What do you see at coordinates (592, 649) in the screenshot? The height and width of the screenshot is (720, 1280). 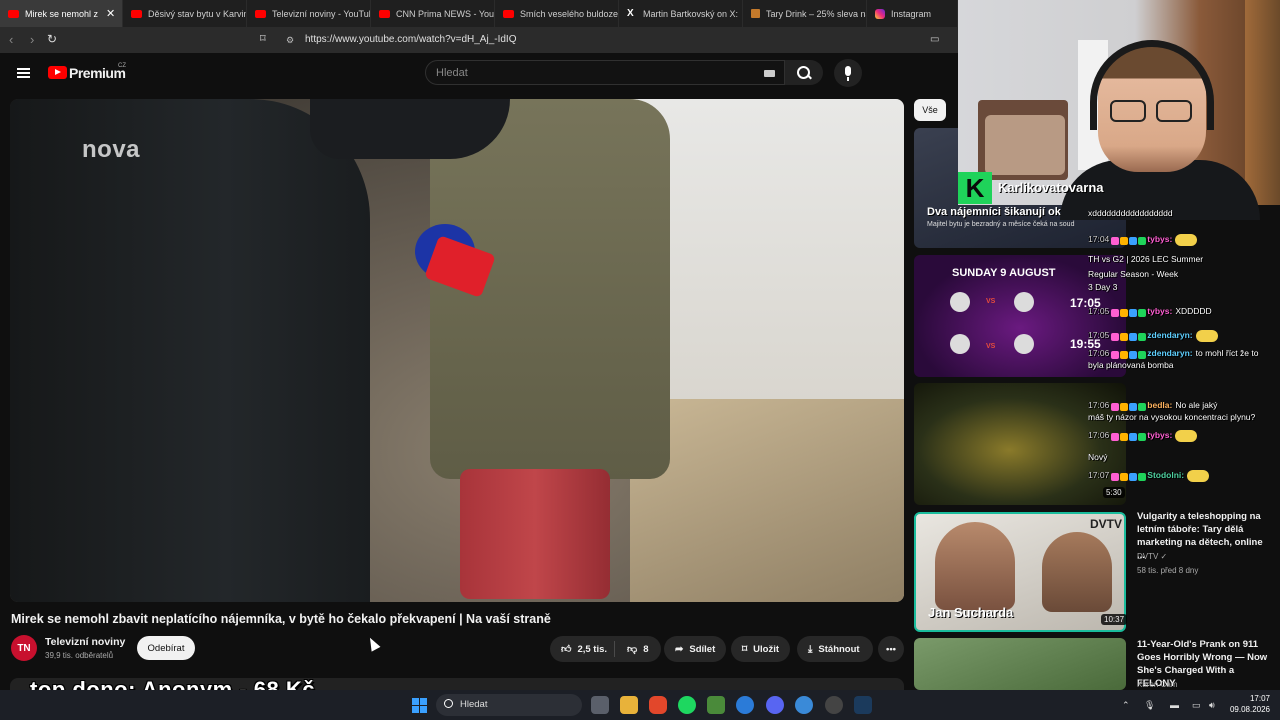 I see `like-count: 2,5 tis.` at bounding box center [592, 649].